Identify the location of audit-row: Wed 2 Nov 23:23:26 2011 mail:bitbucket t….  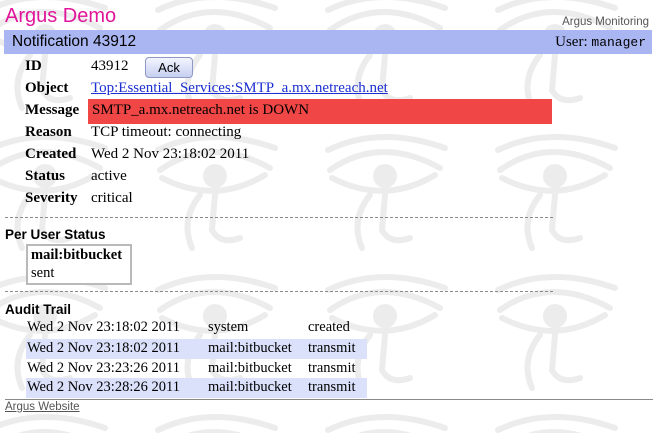
(196, 369).